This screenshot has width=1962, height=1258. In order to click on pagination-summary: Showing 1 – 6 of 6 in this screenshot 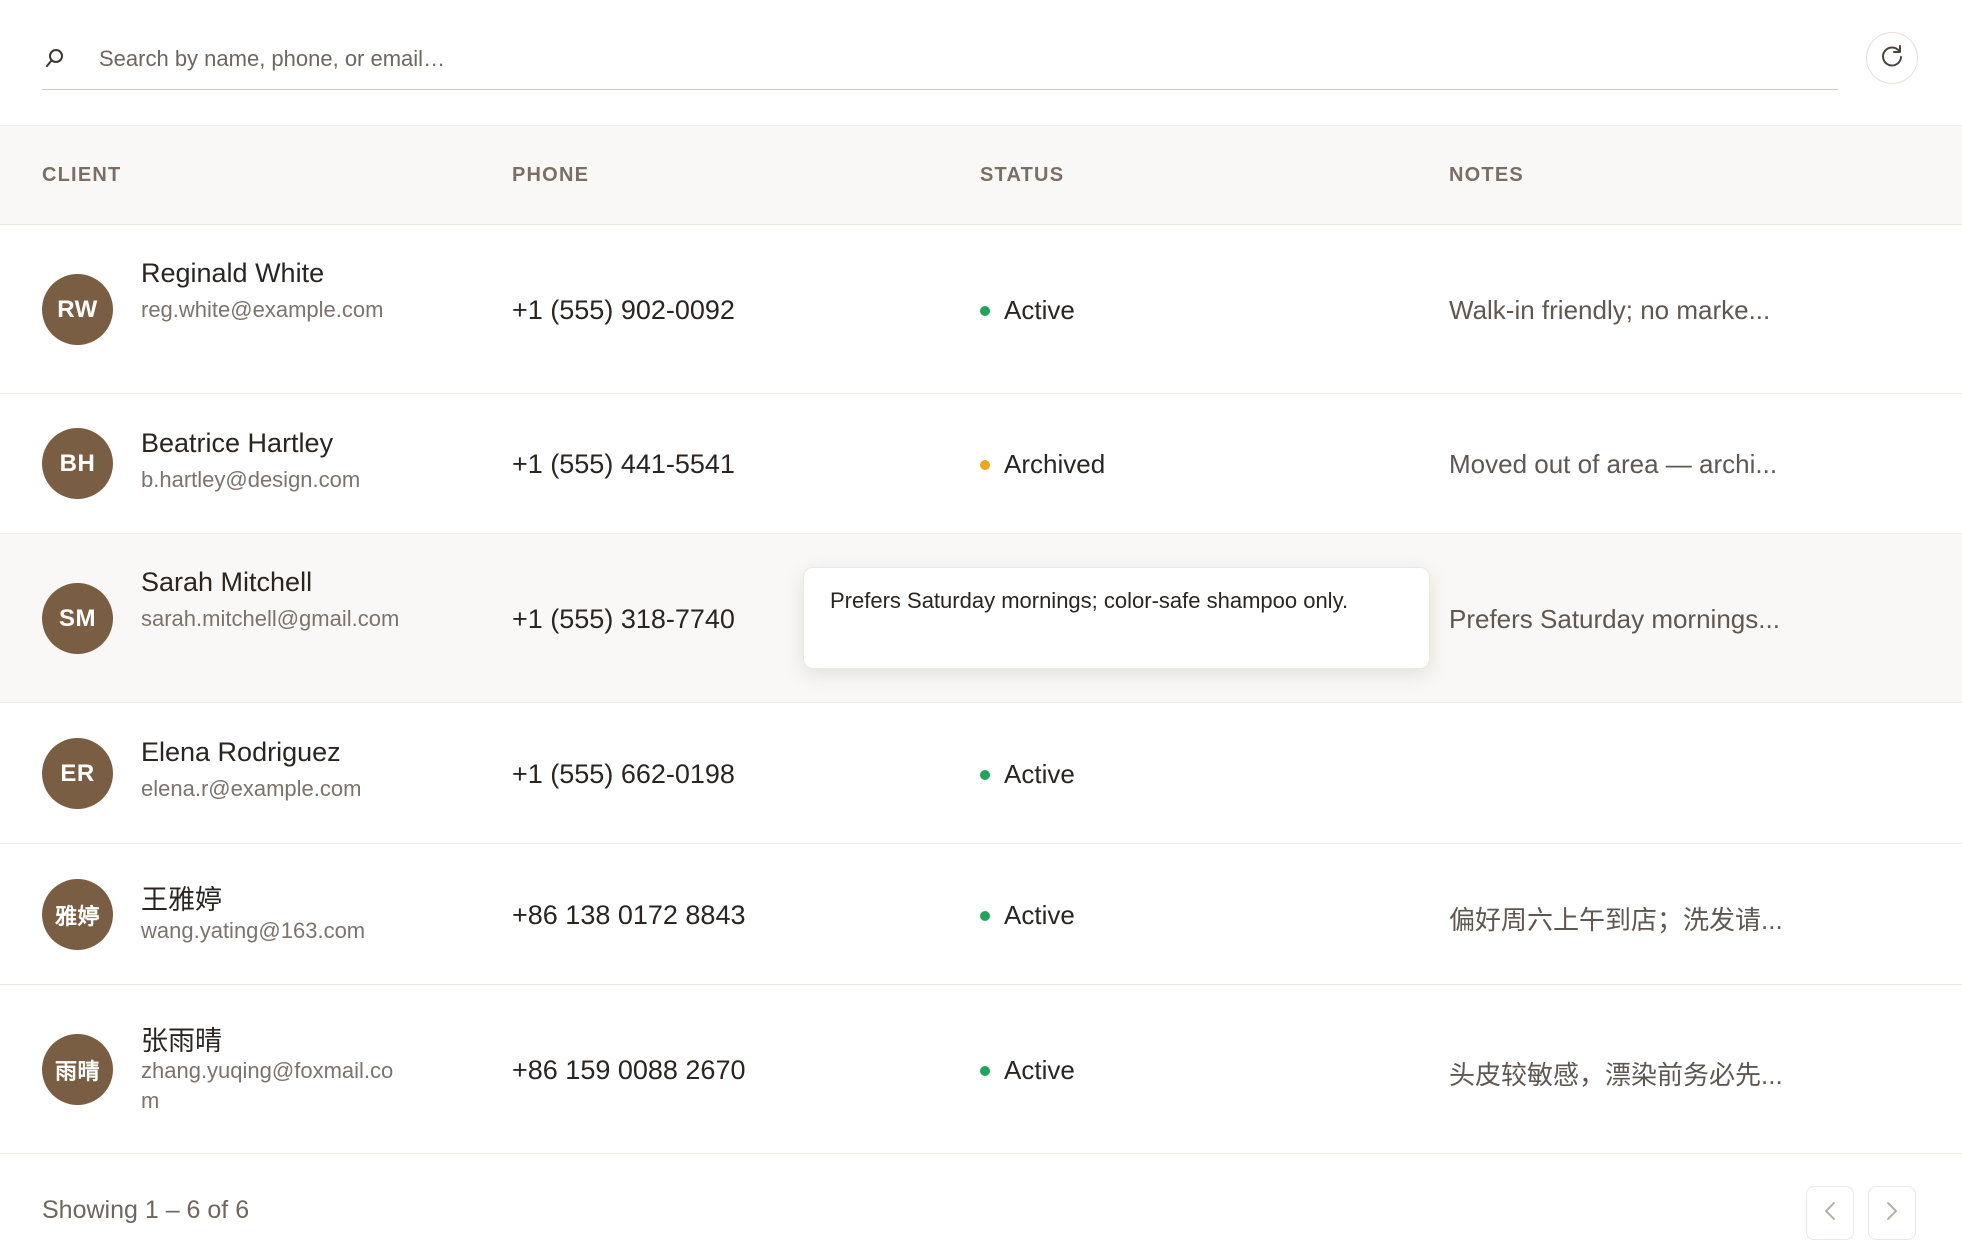, I will do `click(146, 1210)`.